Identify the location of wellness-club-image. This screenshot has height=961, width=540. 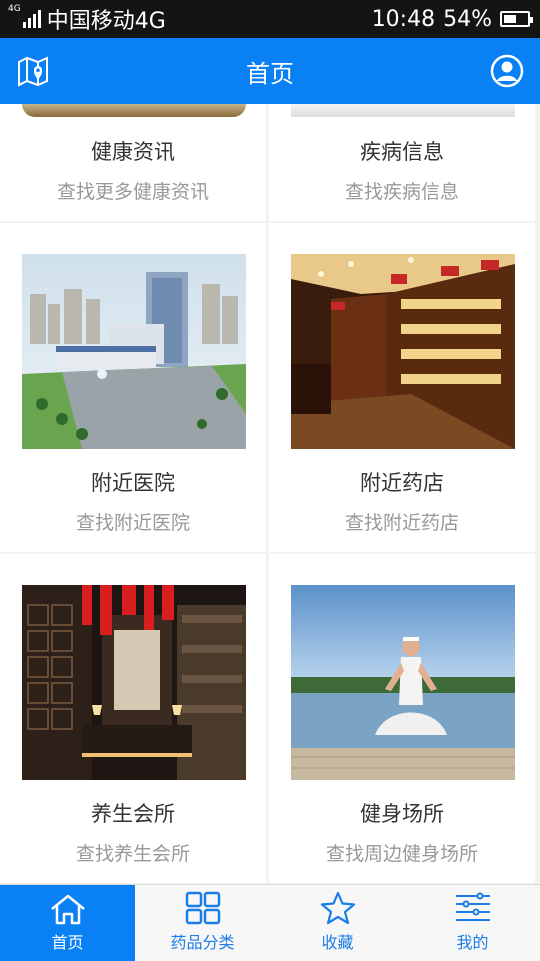
(134, 682).